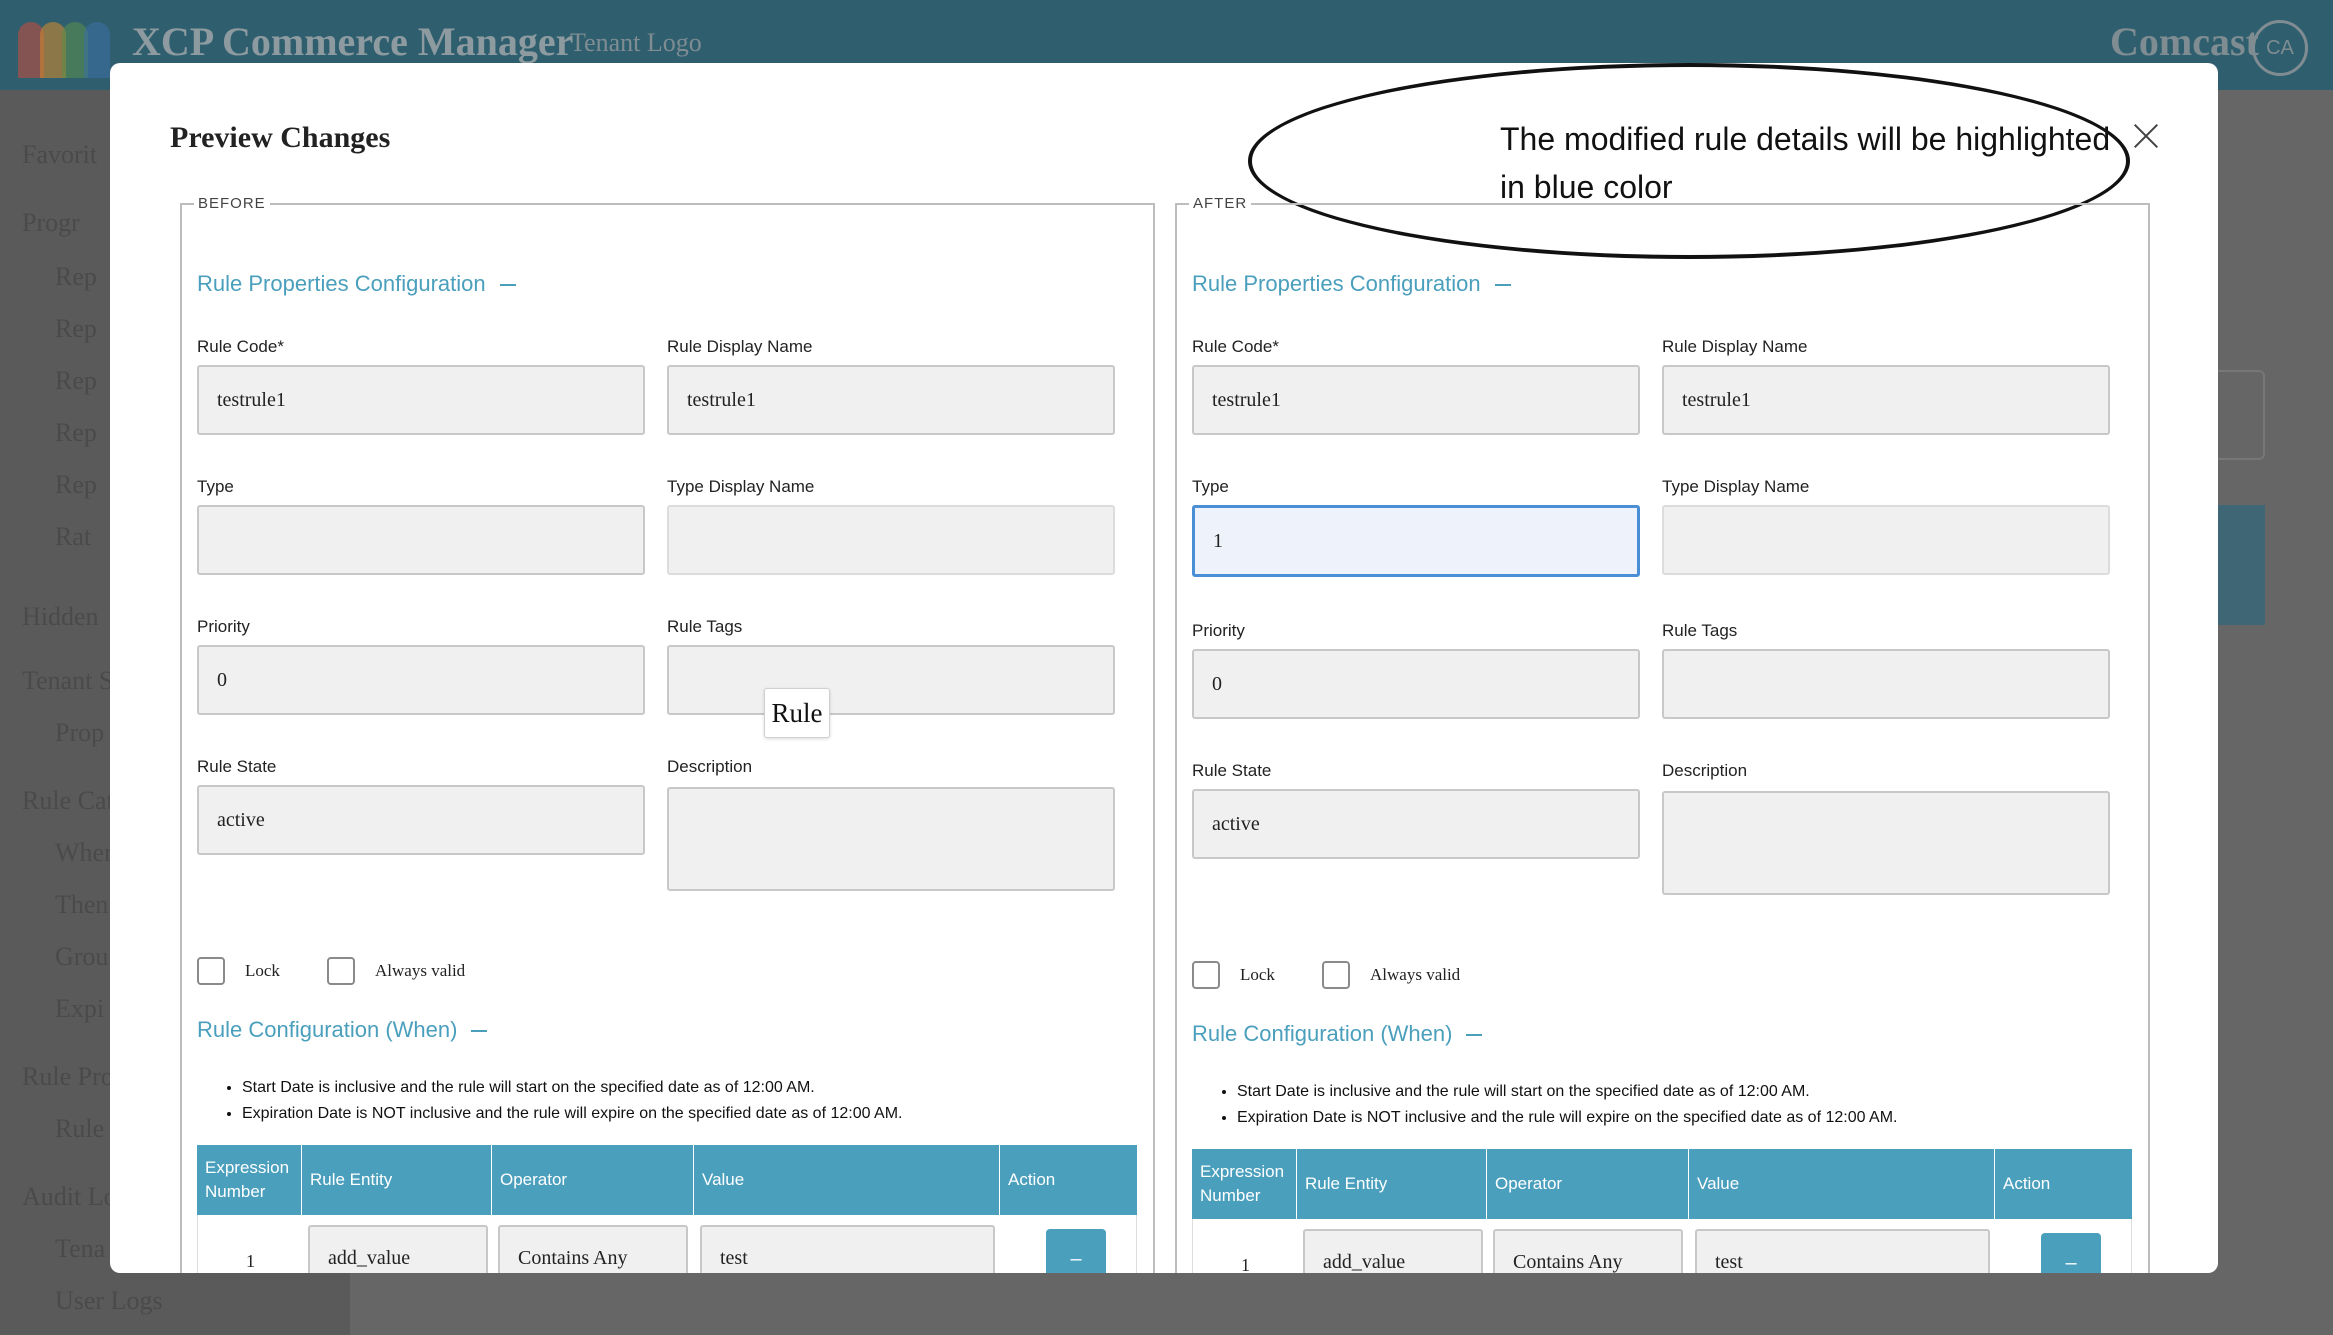 The width and height of the screenshot is (2333, 1335). What do you see at coordinates (420, 970) in the screenshot?
I see `always-valid-label: Always valid` at bounding box center [420, 970].